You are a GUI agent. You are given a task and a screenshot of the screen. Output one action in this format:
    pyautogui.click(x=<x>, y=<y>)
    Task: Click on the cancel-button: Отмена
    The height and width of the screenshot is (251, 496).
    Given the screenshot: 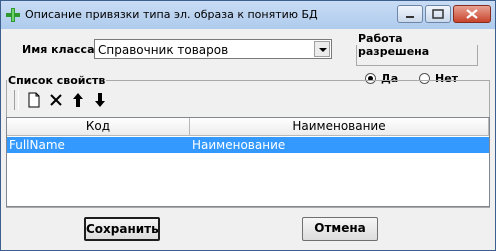 What is the action you would take?
    pyautogui.click(x=340, y=229)
    